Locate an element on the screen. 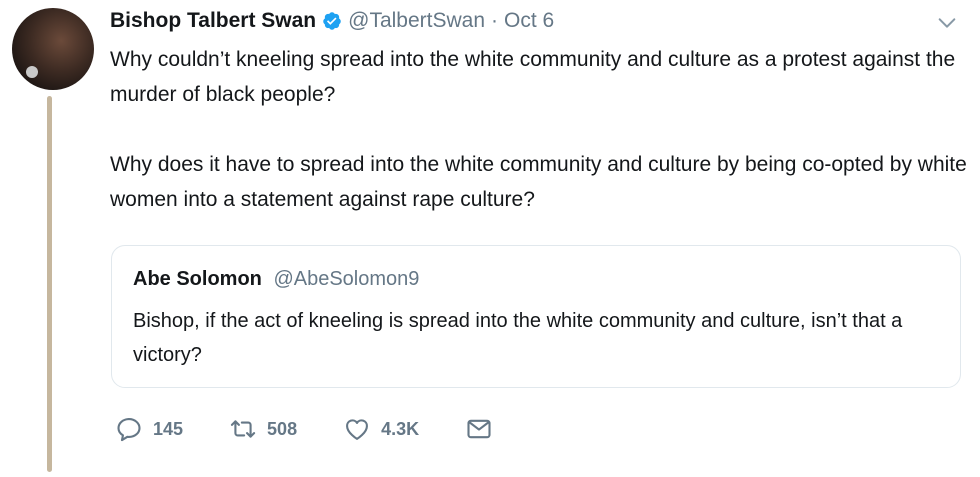  quoted-tweet-header: Abe Solomon @AbeSolomon9 is located at coordinates (276, 279).